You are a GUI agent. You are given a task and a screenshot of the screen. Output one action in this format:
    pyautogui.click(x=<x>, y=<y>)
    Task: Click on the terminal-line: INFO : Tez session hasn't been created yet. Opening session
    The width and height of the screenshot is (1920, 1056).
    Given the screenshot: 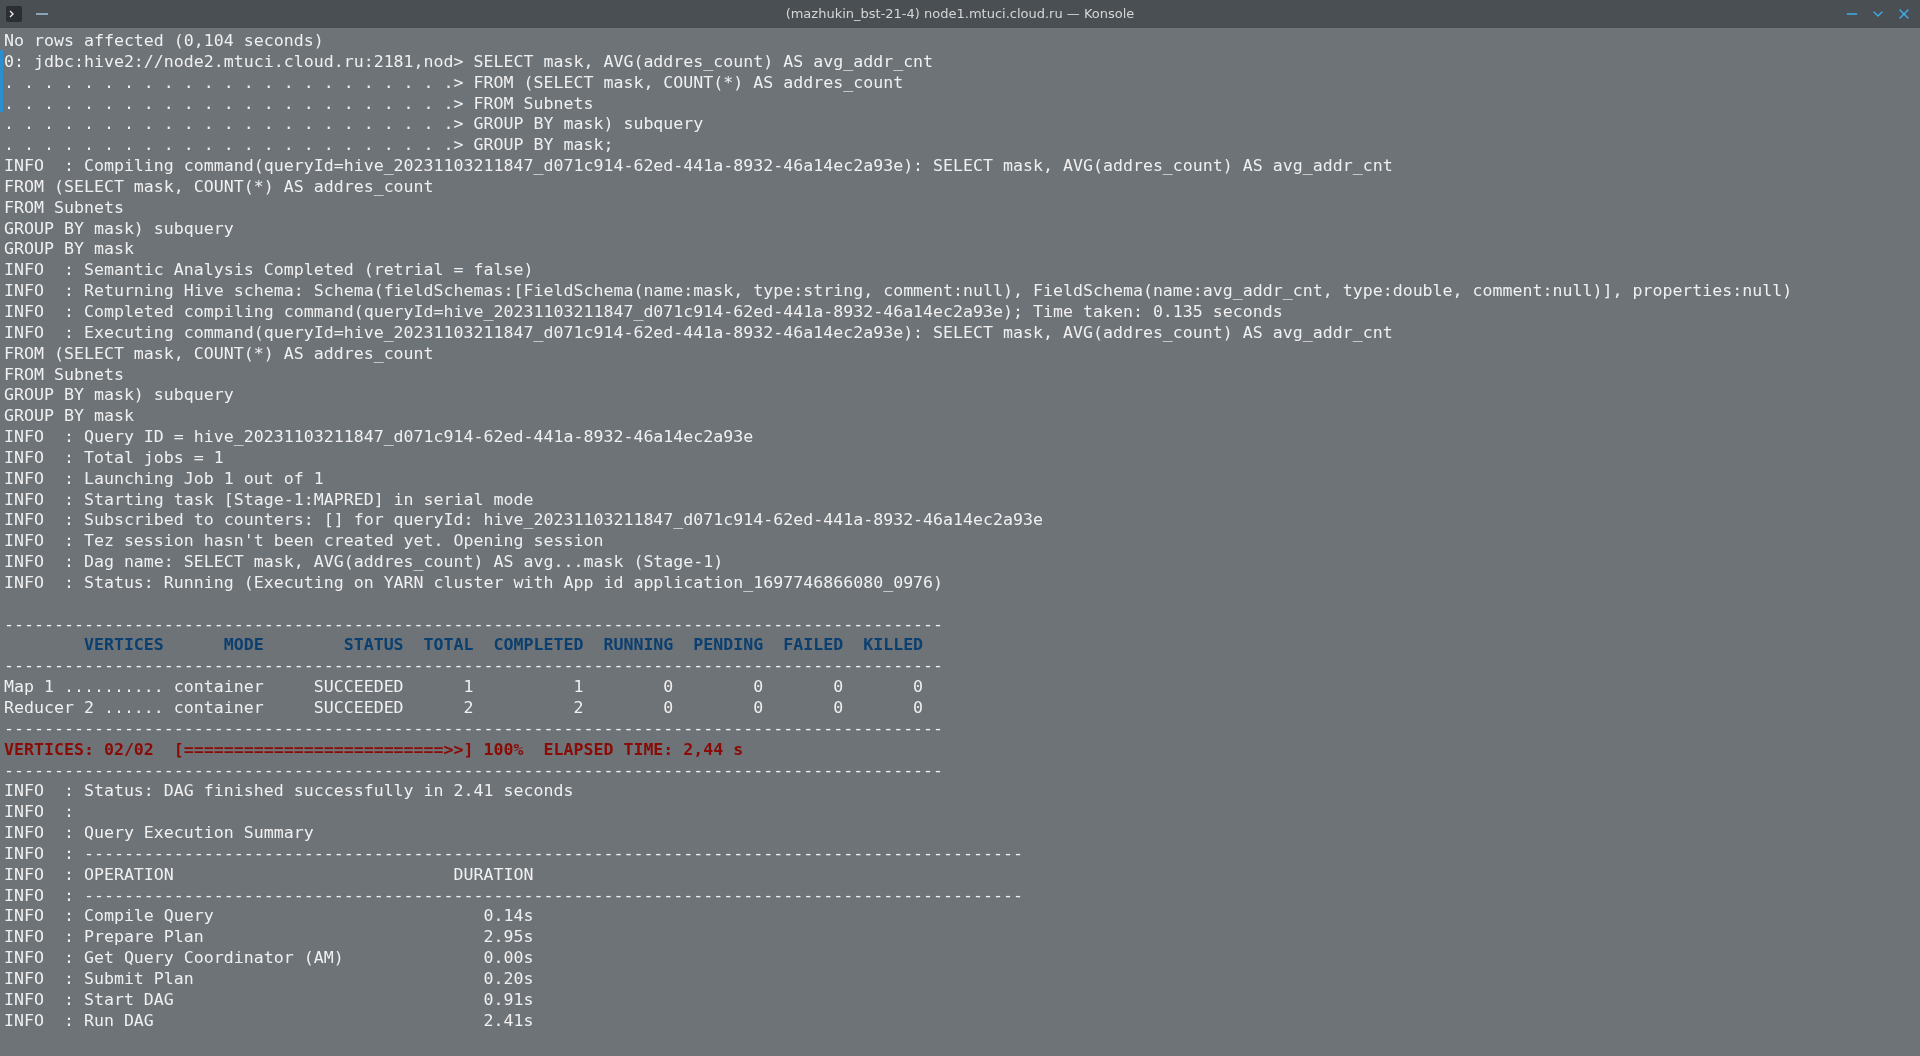 What is the action you would take?
    pyautogui.click(x=304, y=541)
    